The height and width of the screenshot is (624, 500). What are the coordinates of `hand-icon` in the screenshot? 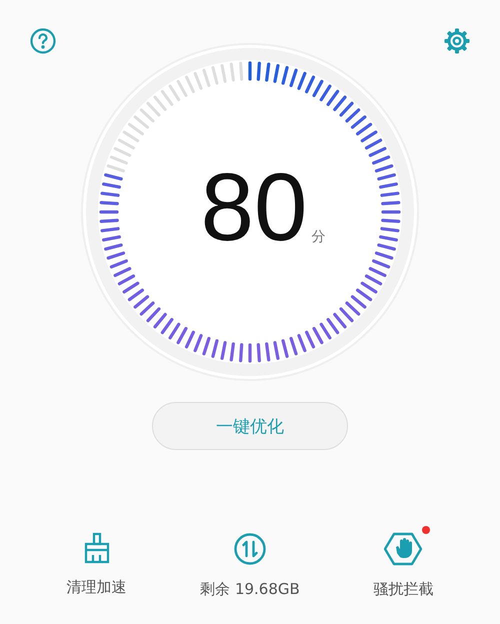 It's located at (403, 549).